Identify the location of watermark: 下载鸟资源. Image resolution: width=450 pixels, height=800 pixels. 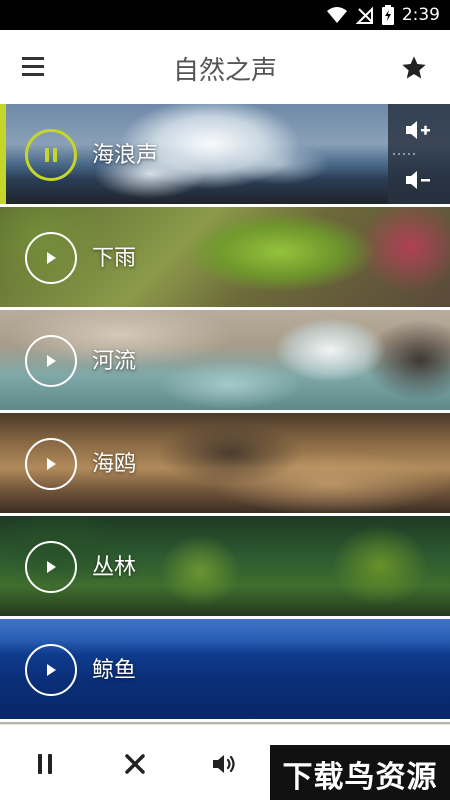
(360, 772).